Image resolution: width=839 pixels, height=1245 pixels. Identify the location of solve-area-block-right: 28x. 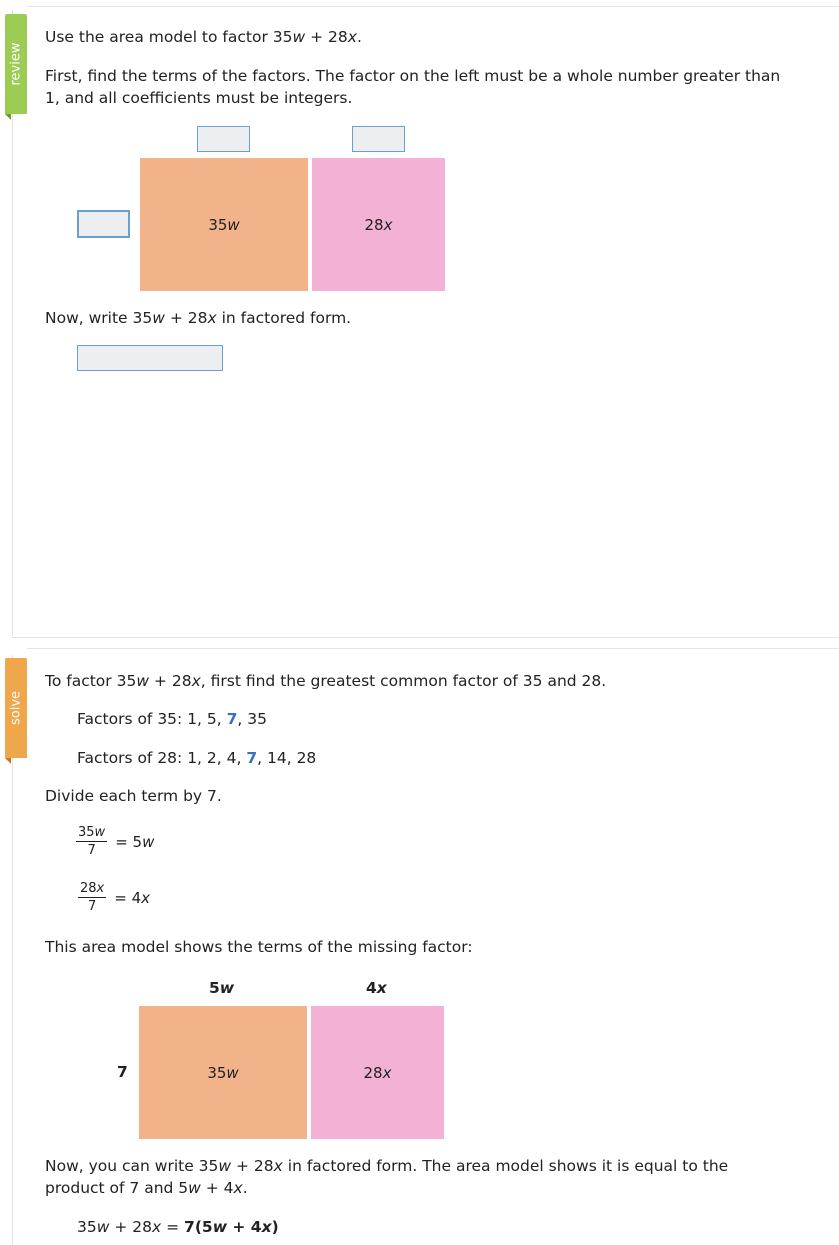
(377, 1072).